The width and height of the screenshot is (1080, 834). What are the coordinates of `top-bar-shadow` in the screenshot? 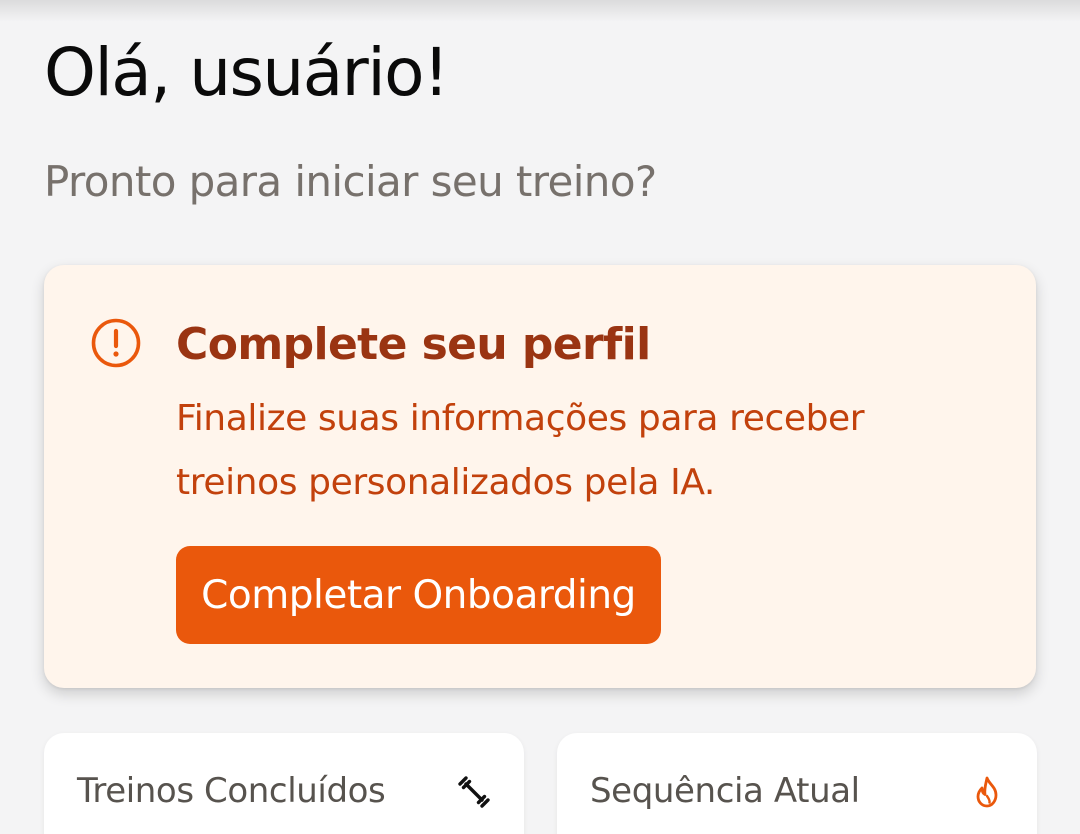 It's located at (540, 11).